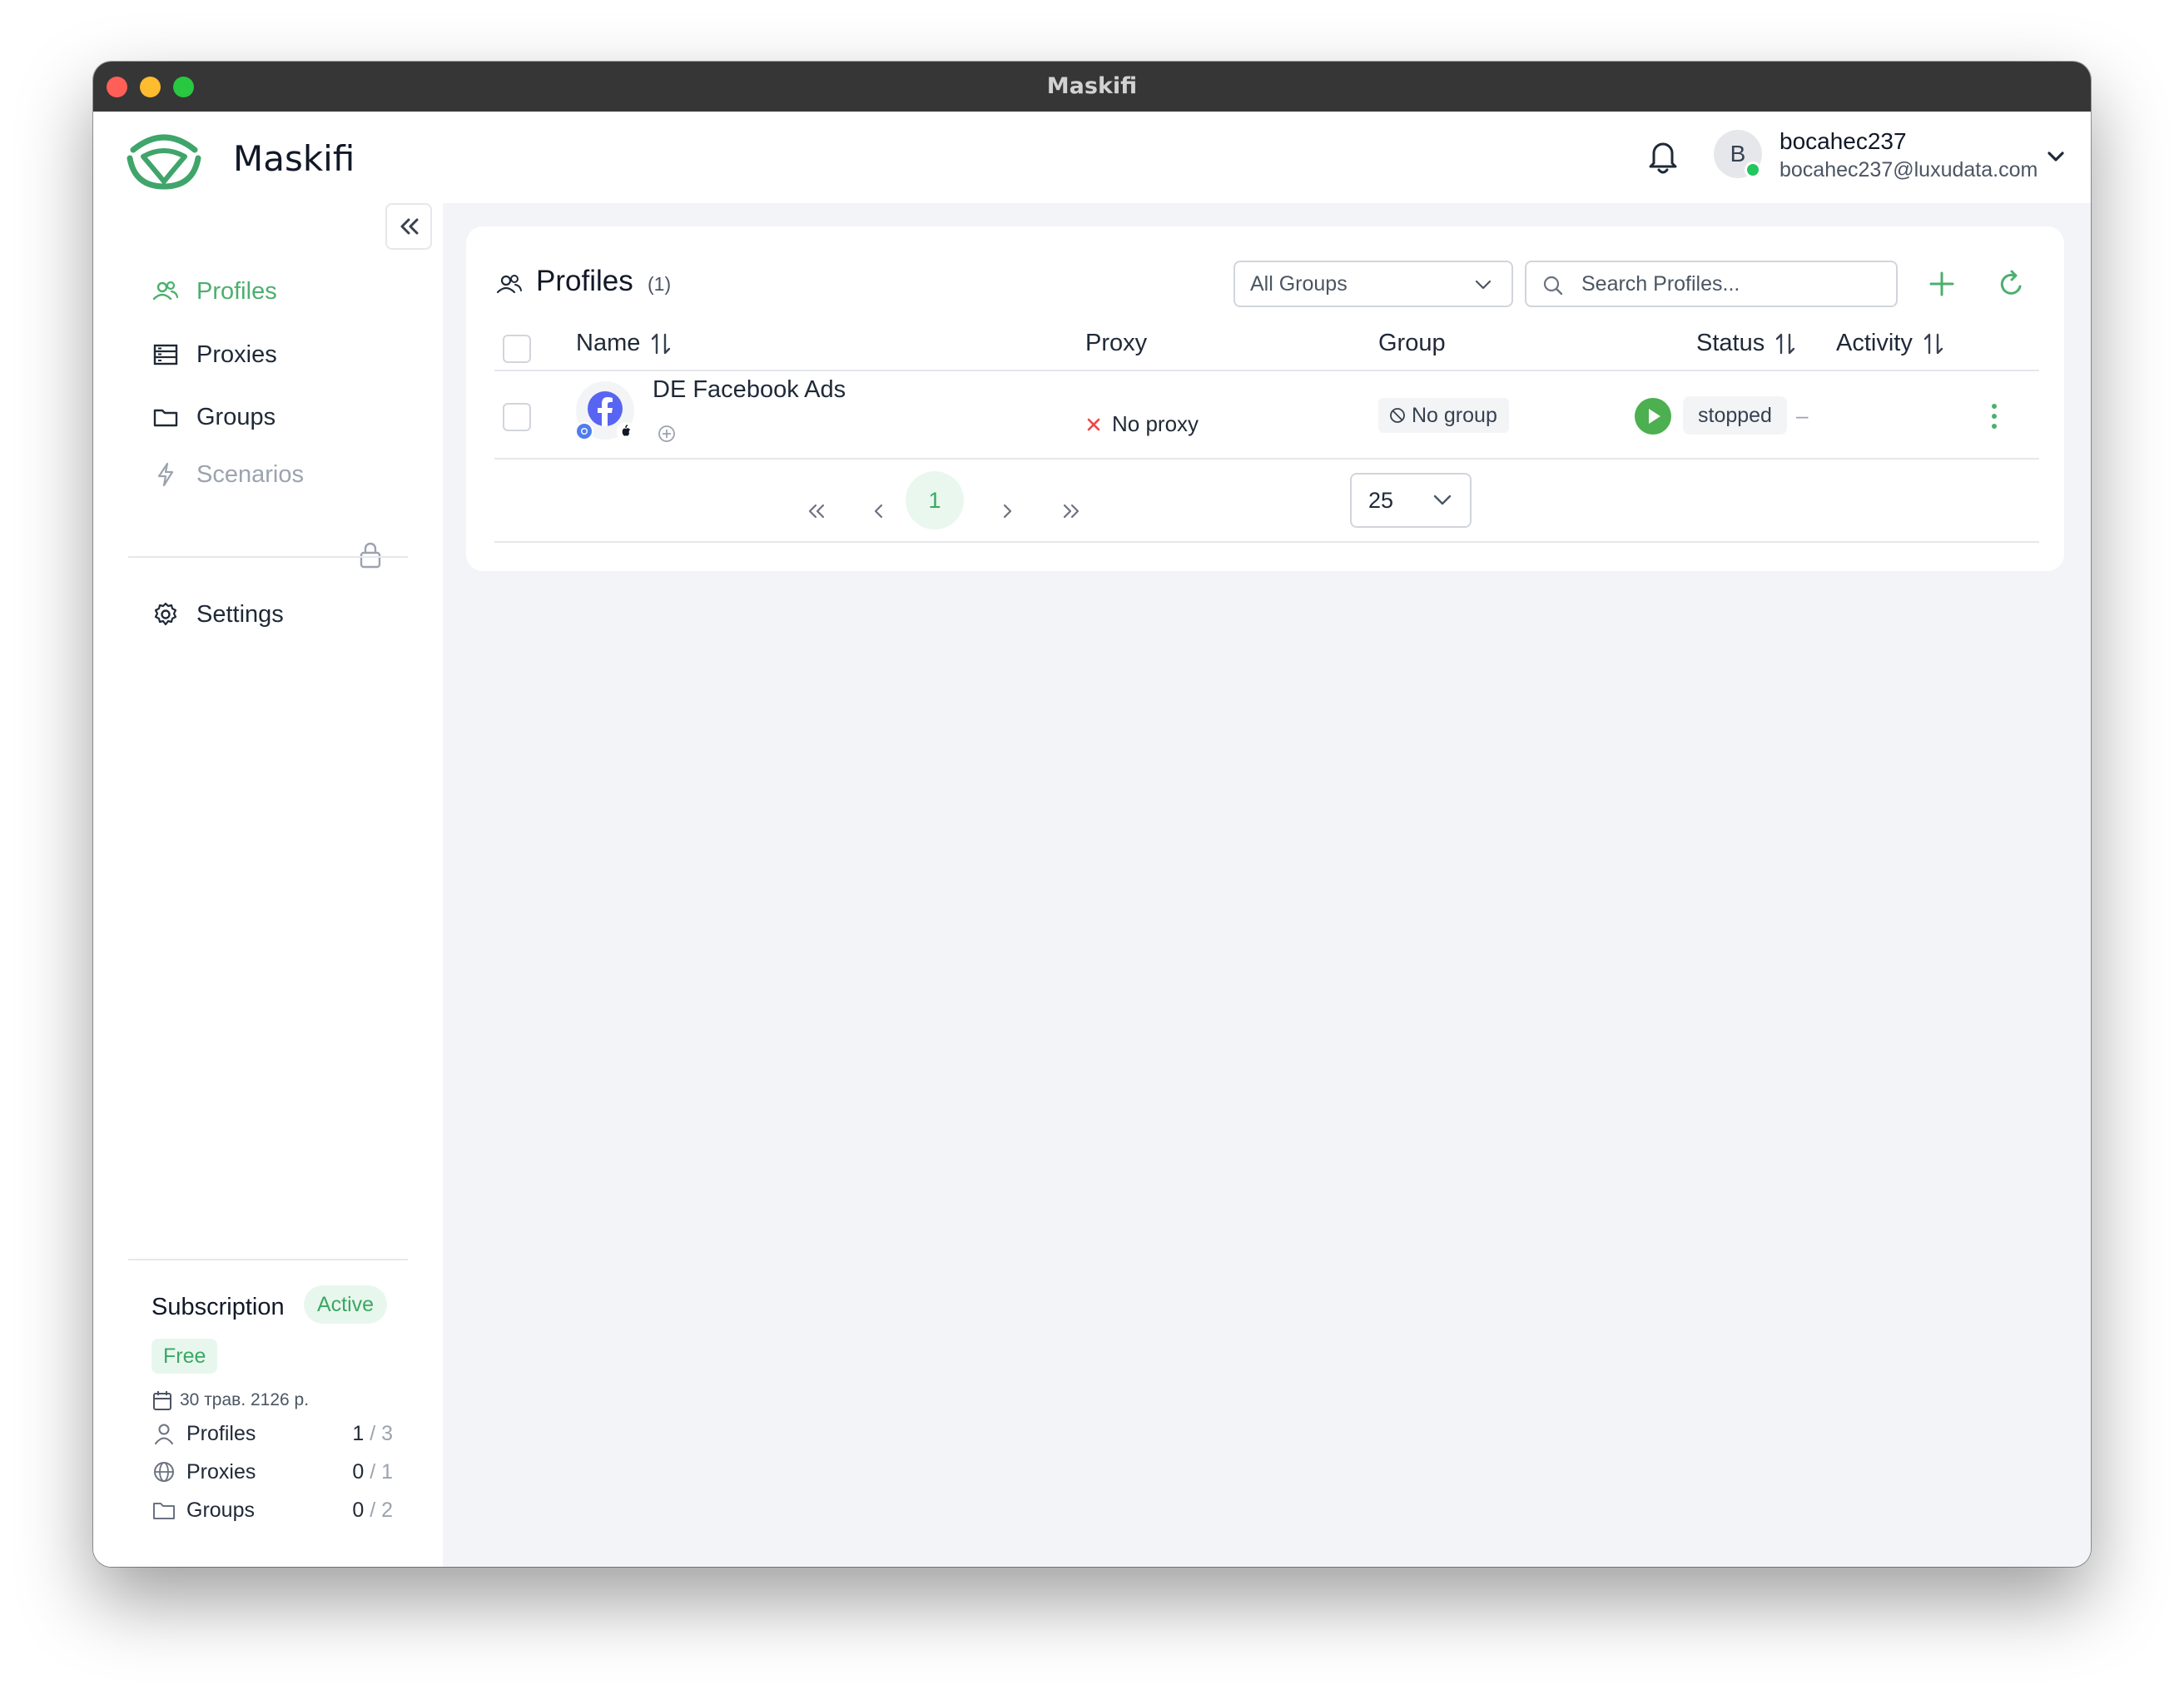  Describe the element at coordinates (372, 1434) in the screenshot. I see `quota-value: 1 / 3` at that location.